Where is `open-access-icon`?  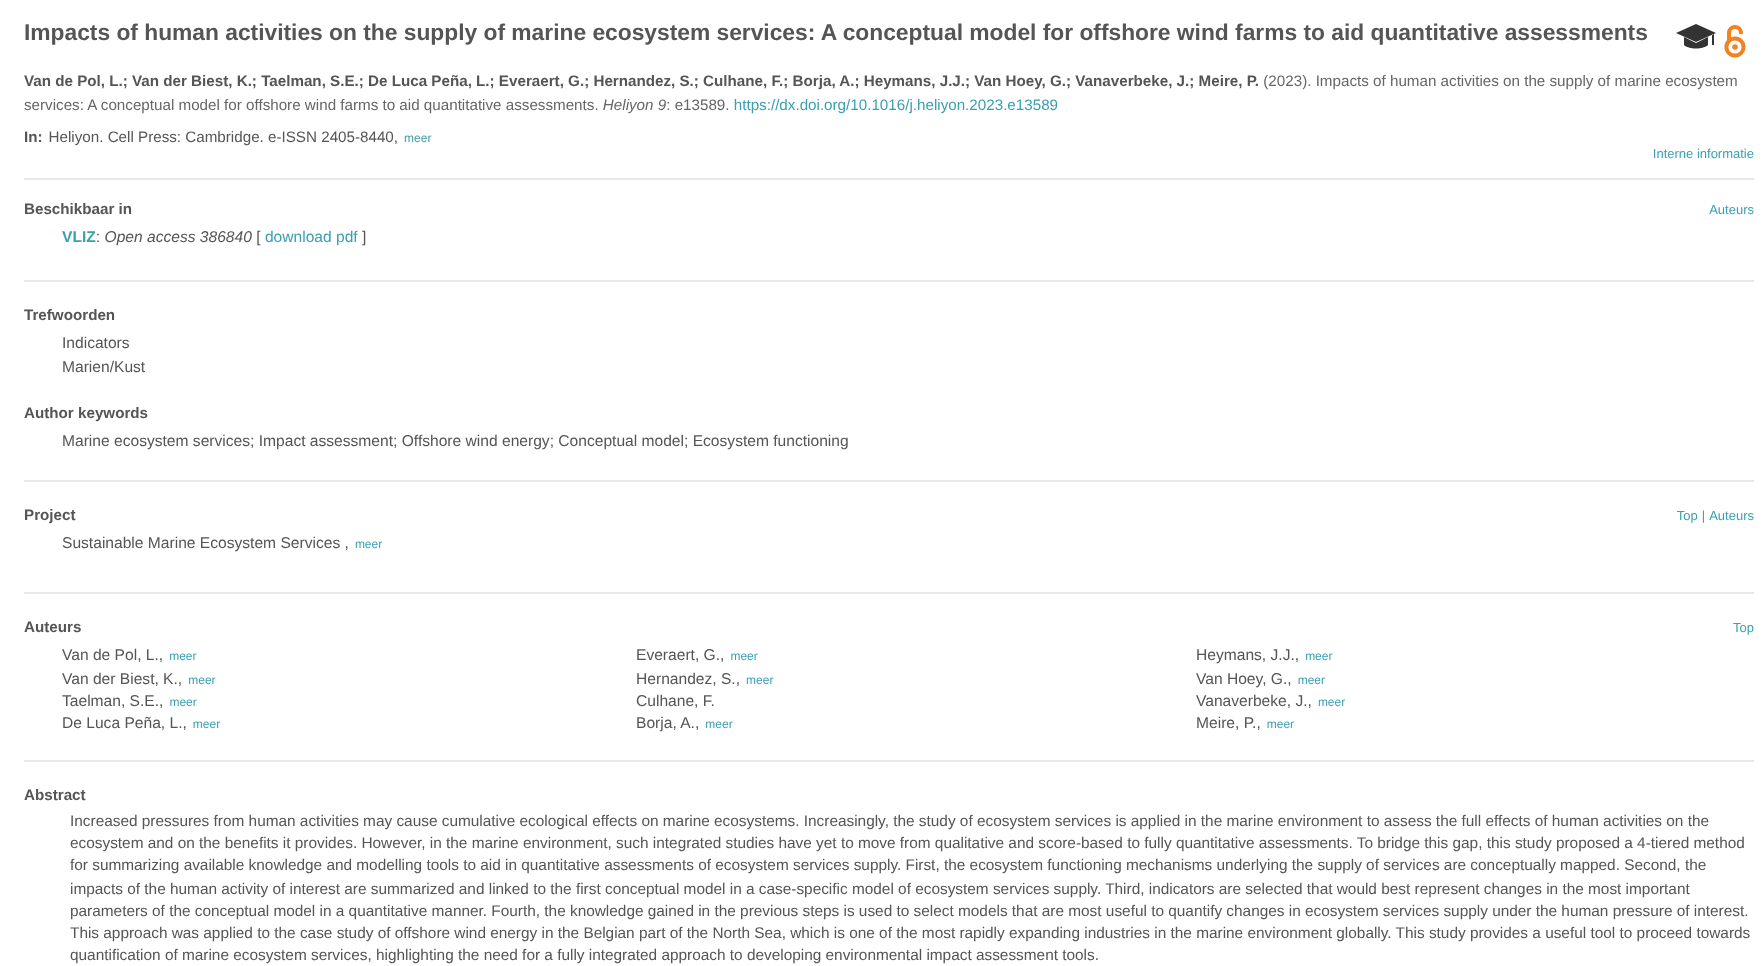
open-access-icon is located at coordinates (1735, 41).